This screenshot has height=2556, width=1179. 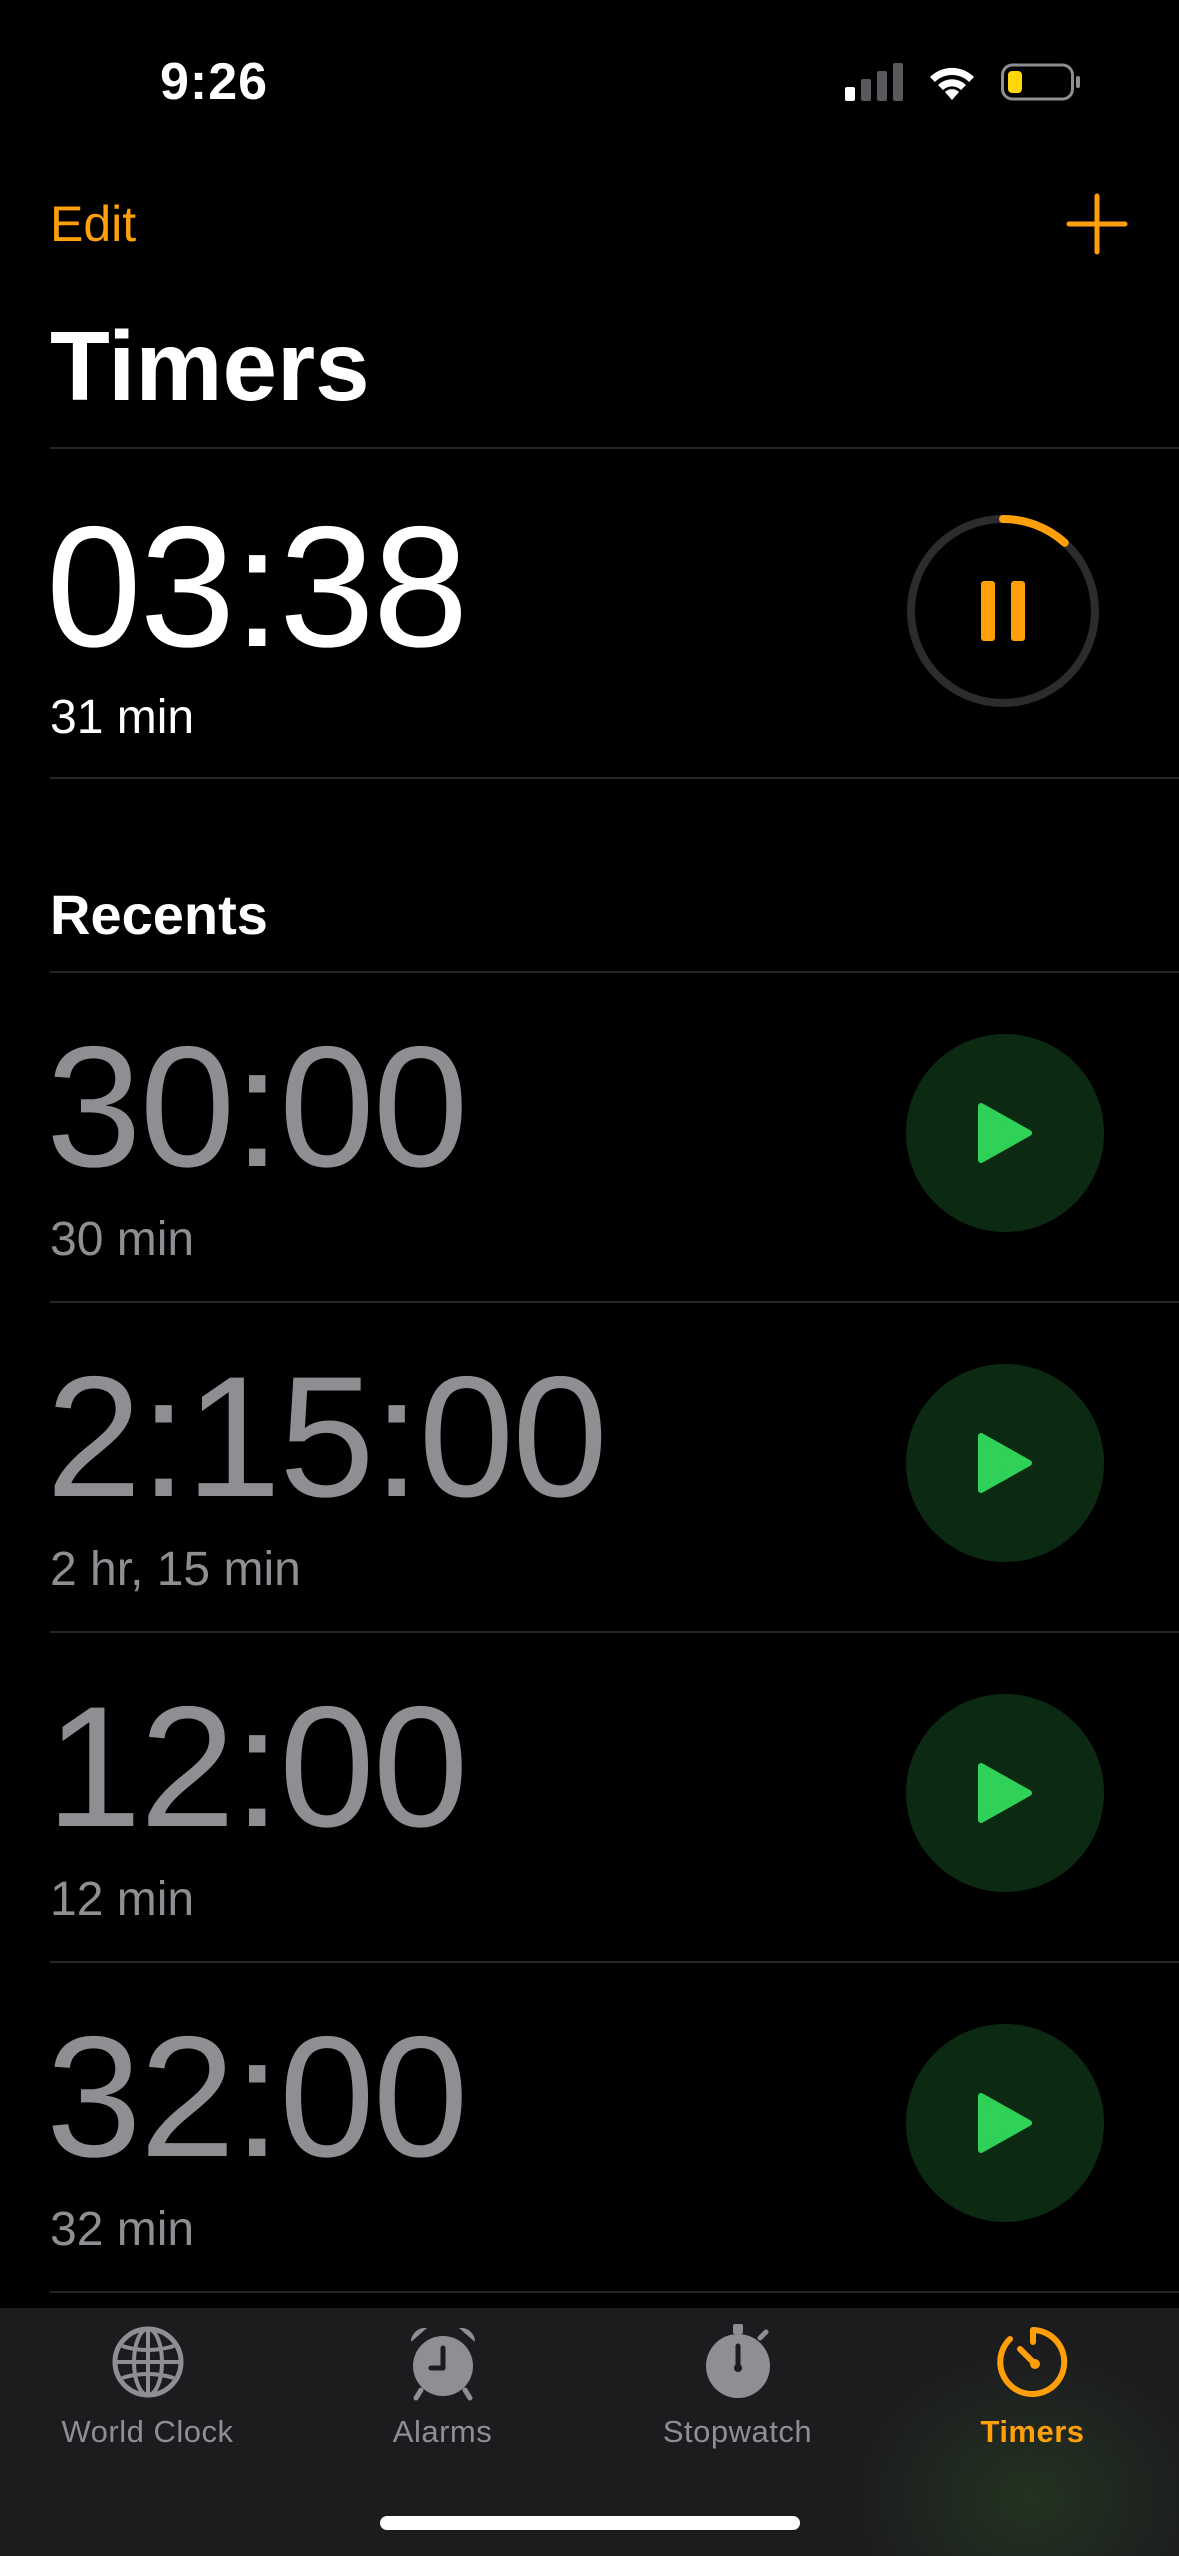 What do you see at coordinates (1031, 2362) in the screenshot?
I see `timer-icon` at bounding box center [1031, 2362].